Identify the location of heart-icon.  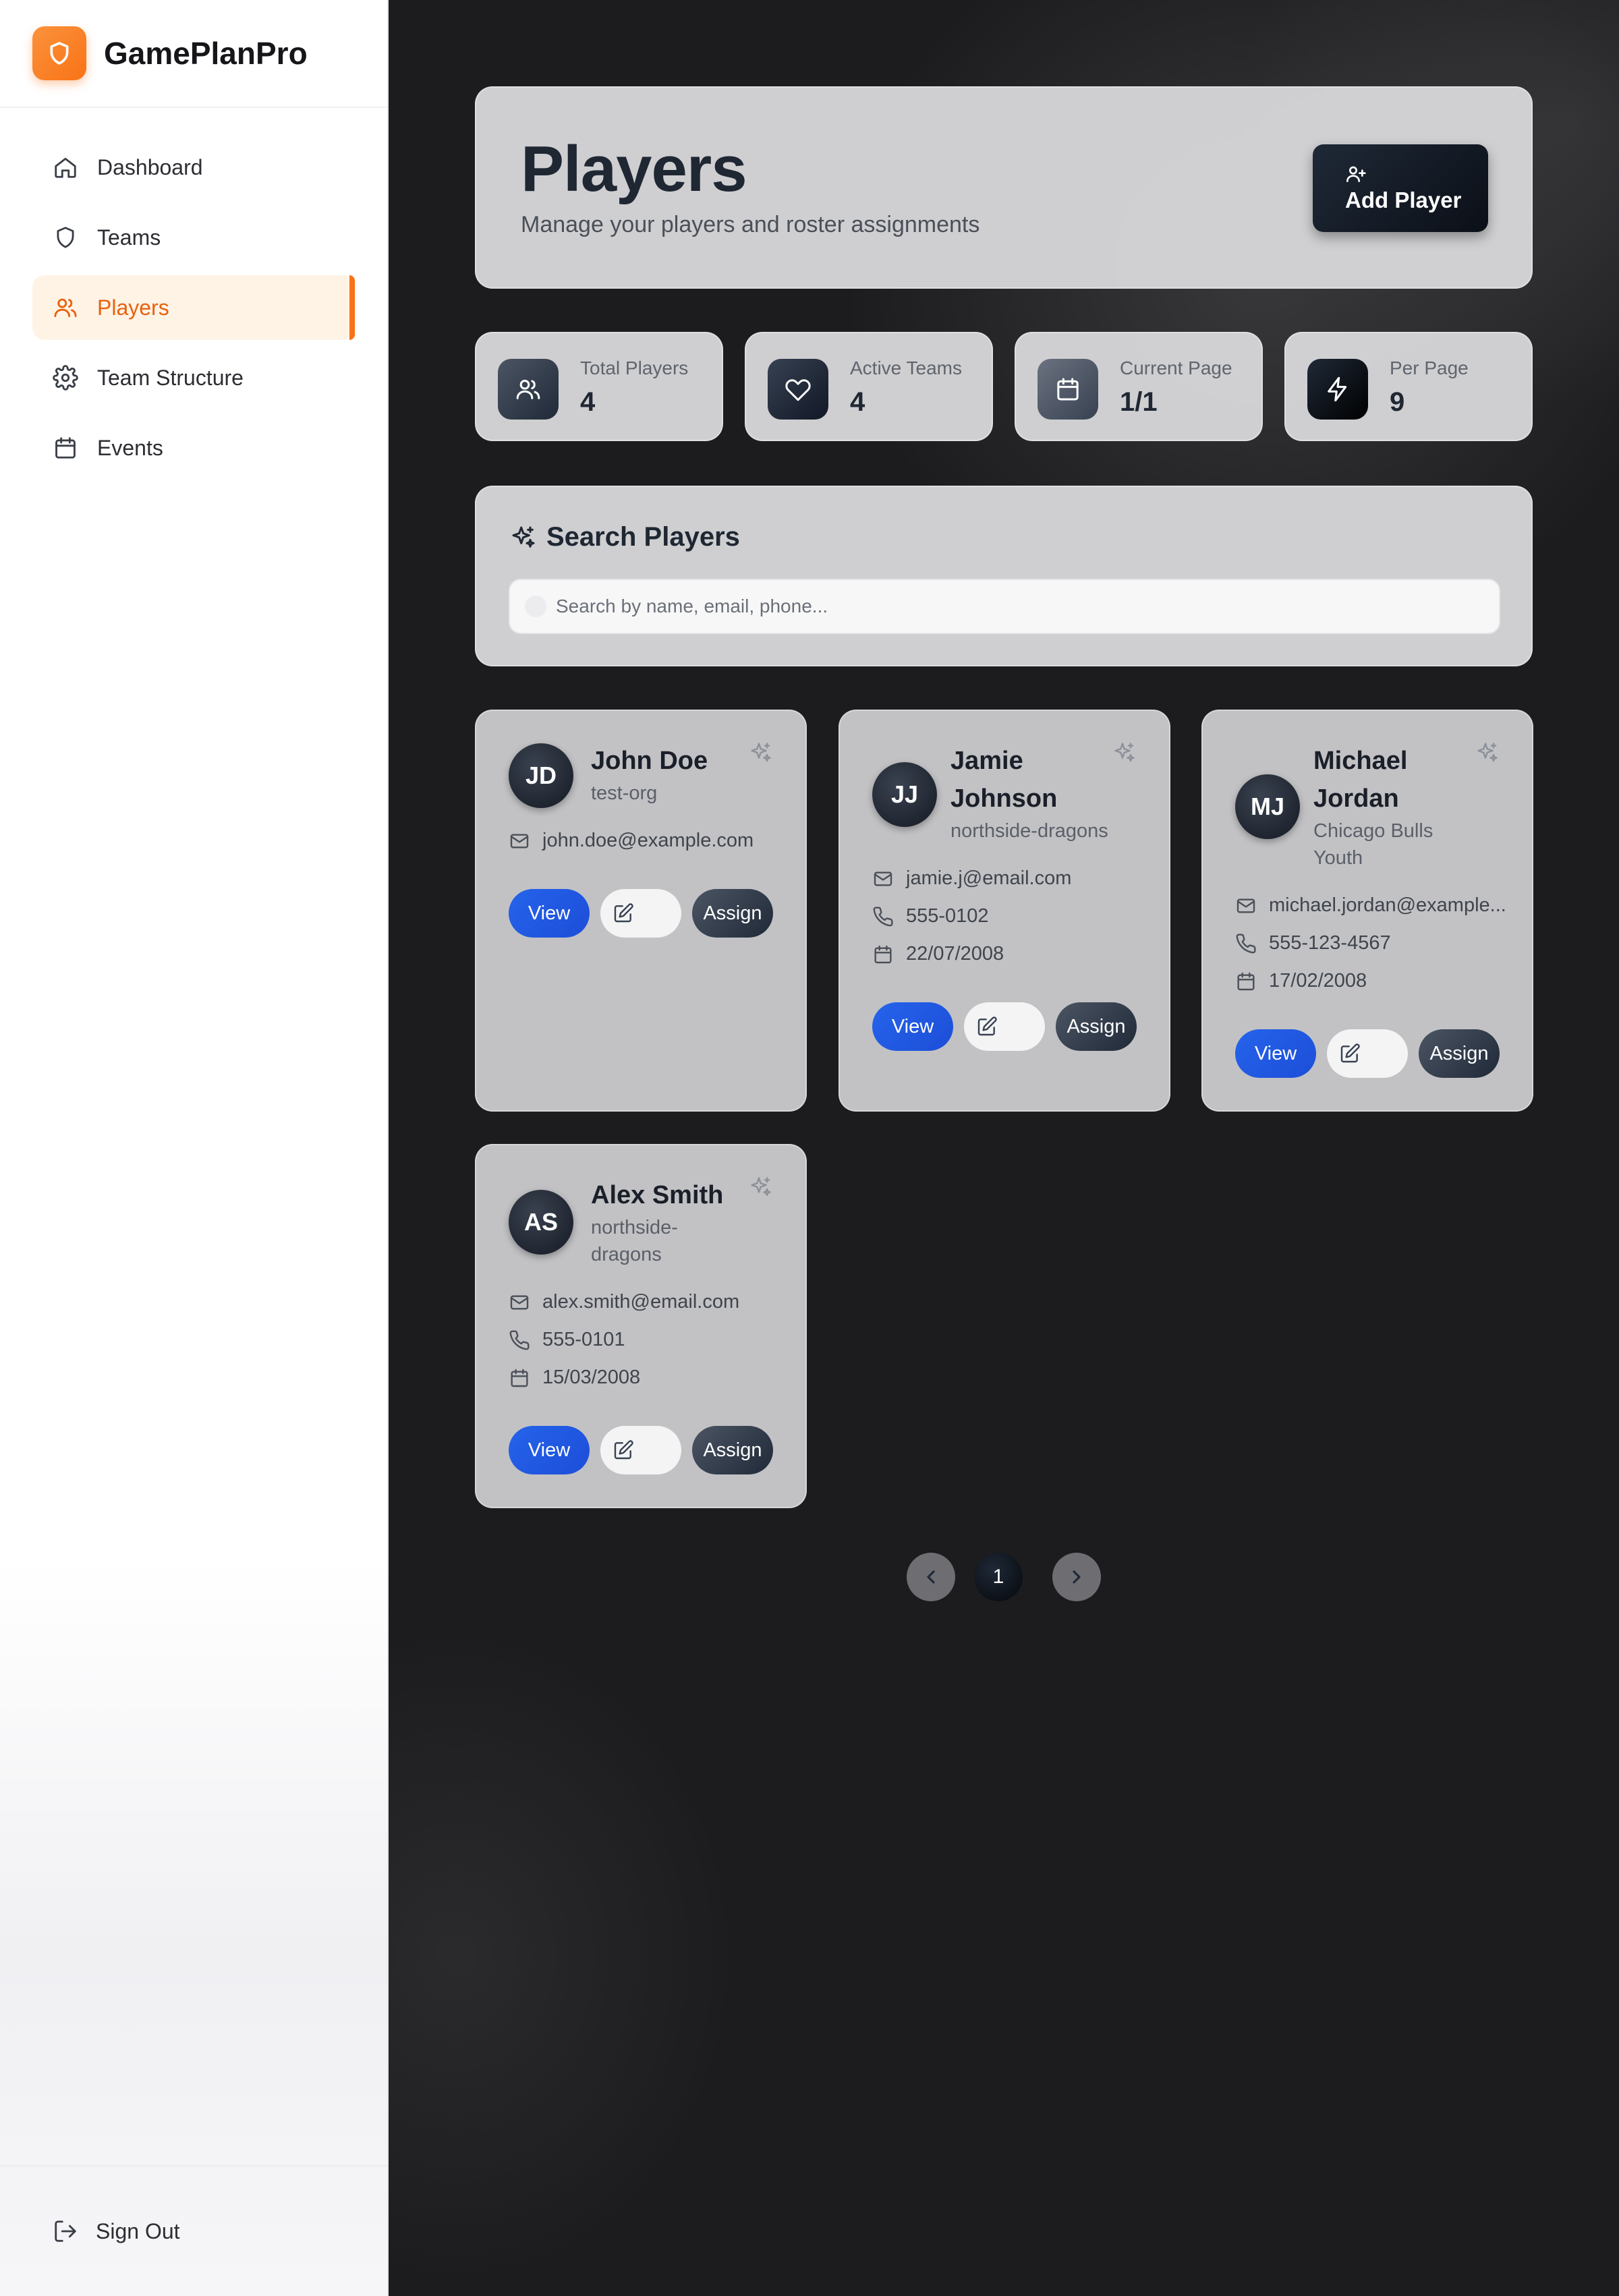
(798, 389).